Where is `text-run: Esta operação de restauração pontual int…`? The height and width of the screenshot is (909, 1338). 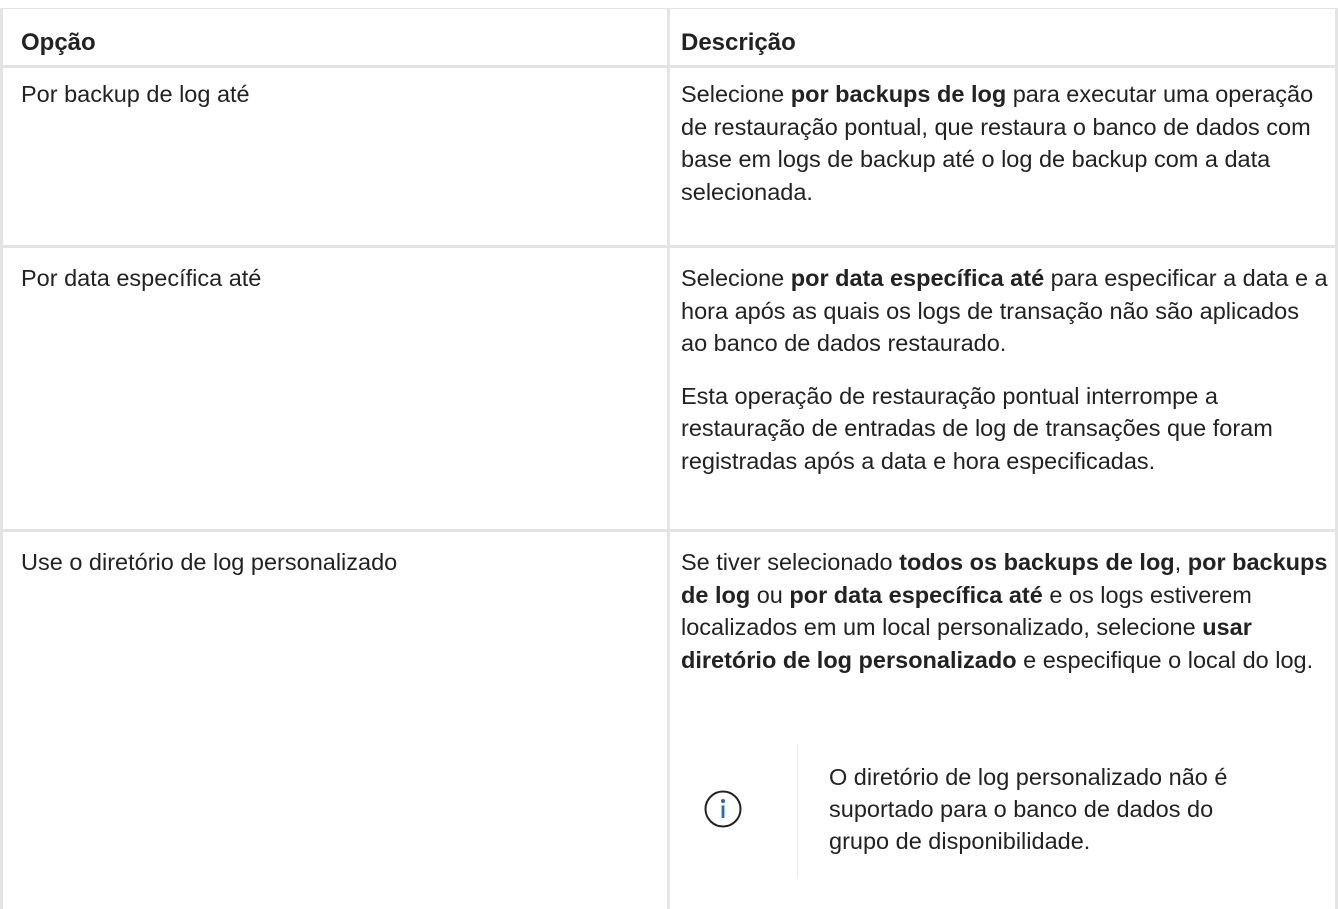 text-run: Esta operação de restauração pontual int… is located at coordinates (977, 428).